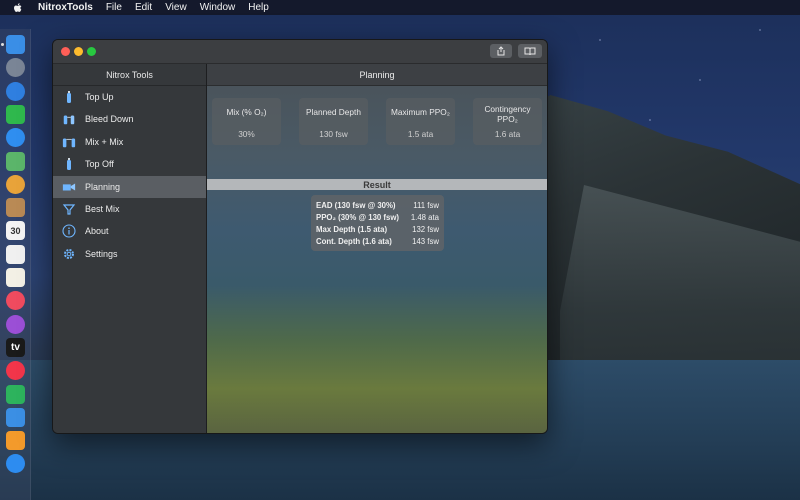  What do you see at coordinates (15, 114) in the screenshot?
I see `facetime-icon` at bounding box center [15, 114].